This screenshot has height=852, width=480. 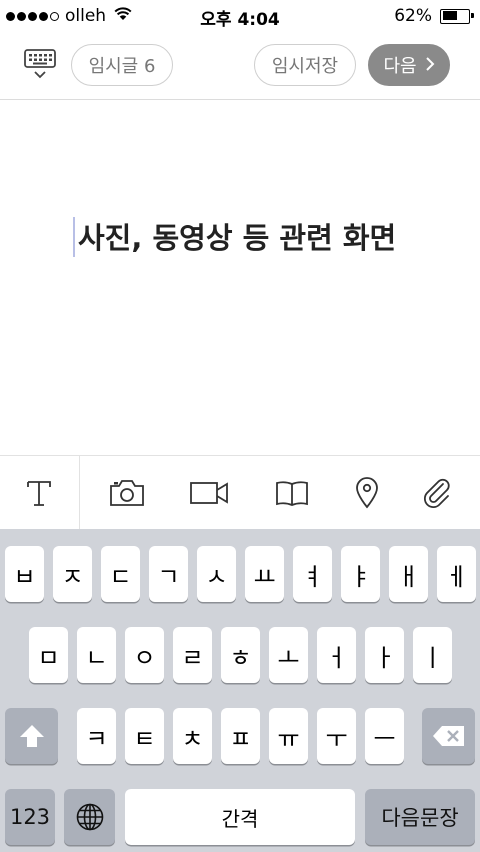 I want to click on numbers-key: 123, so click(x=30, y=817).